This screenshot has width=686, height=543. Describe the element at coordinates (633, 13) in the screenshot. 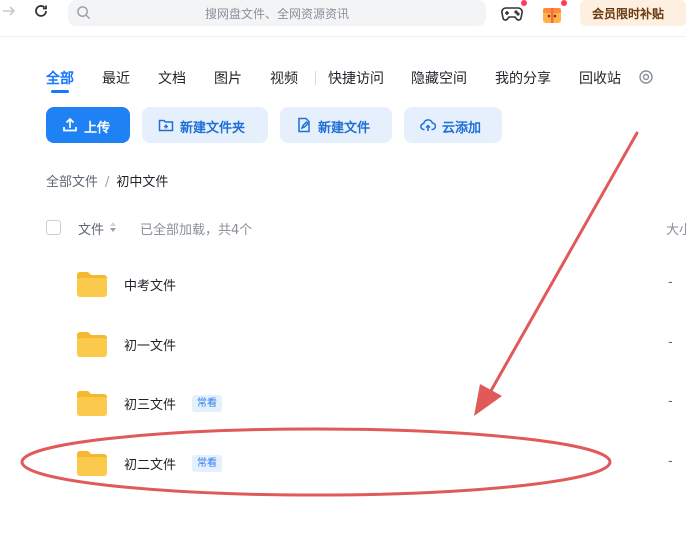

I see `vip-subsidy-button: 会员限时补贴` at that location.